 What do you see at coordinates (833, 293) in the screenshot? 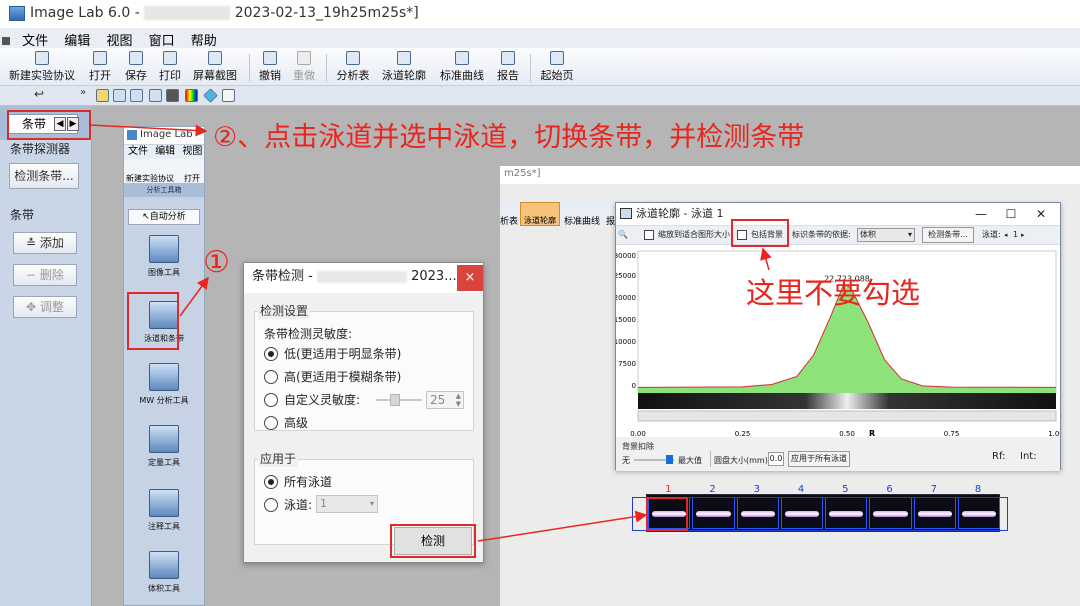
I see `no-check-annotation: 这里不要勾选` at bounding box center [833, 293].